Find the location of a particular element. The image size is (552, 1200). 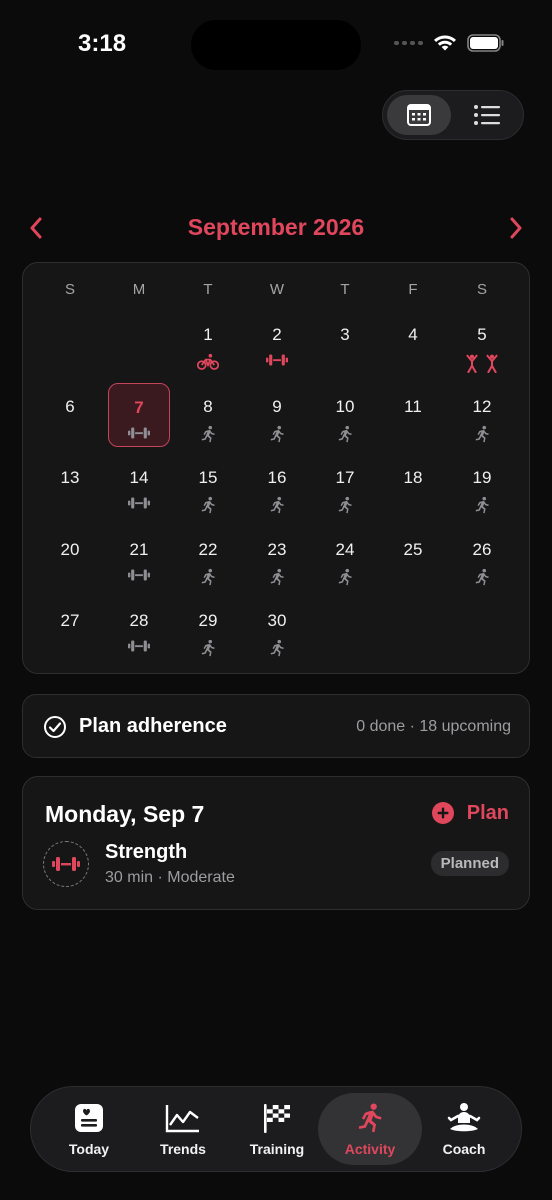

add-plan-label: Plan is located at coordinates (487, 812).